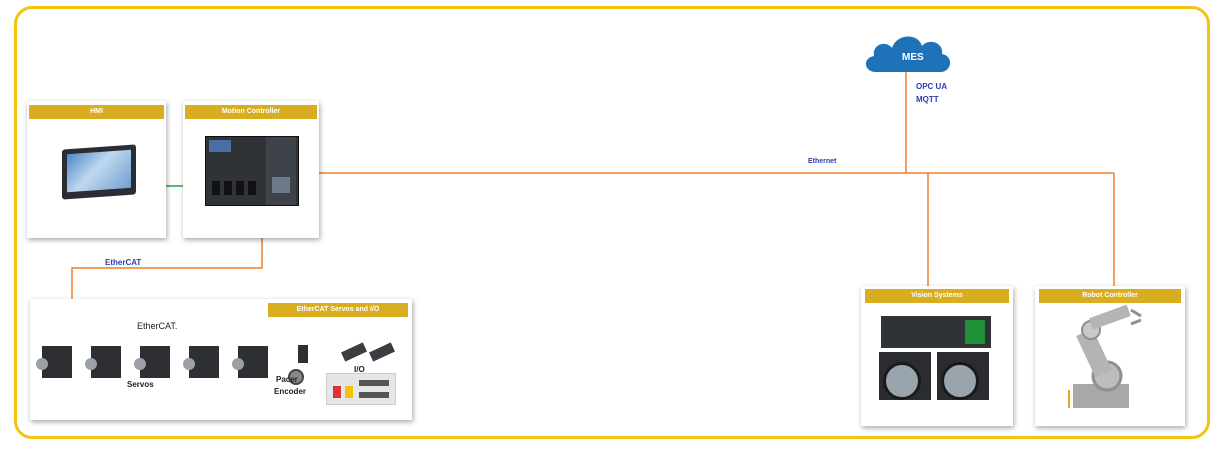 Image resolution: width=1227 pixels, height=451 pixels. I want to click on vision-pc-image, so click(936, 332).